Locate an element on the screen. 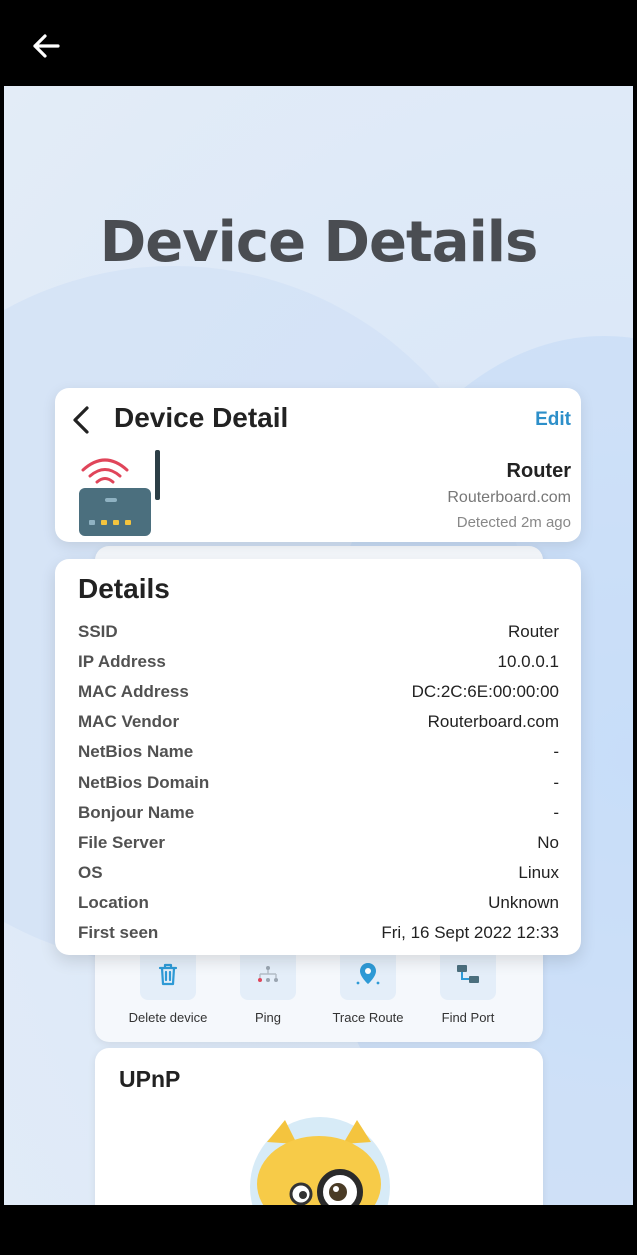  action-label: Trace Route is located at coordinates (368, 1017).